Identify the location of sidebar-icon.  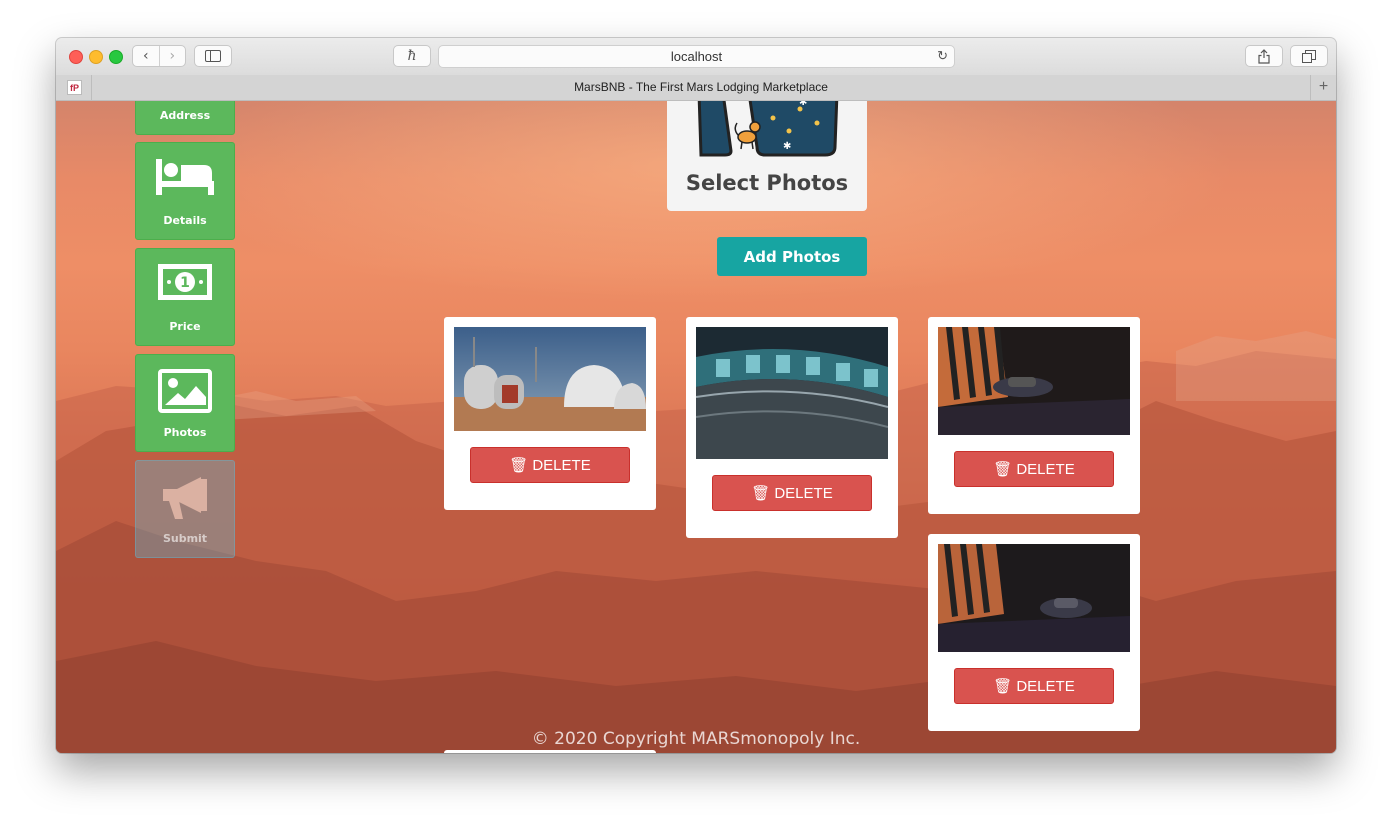
(213, 56).